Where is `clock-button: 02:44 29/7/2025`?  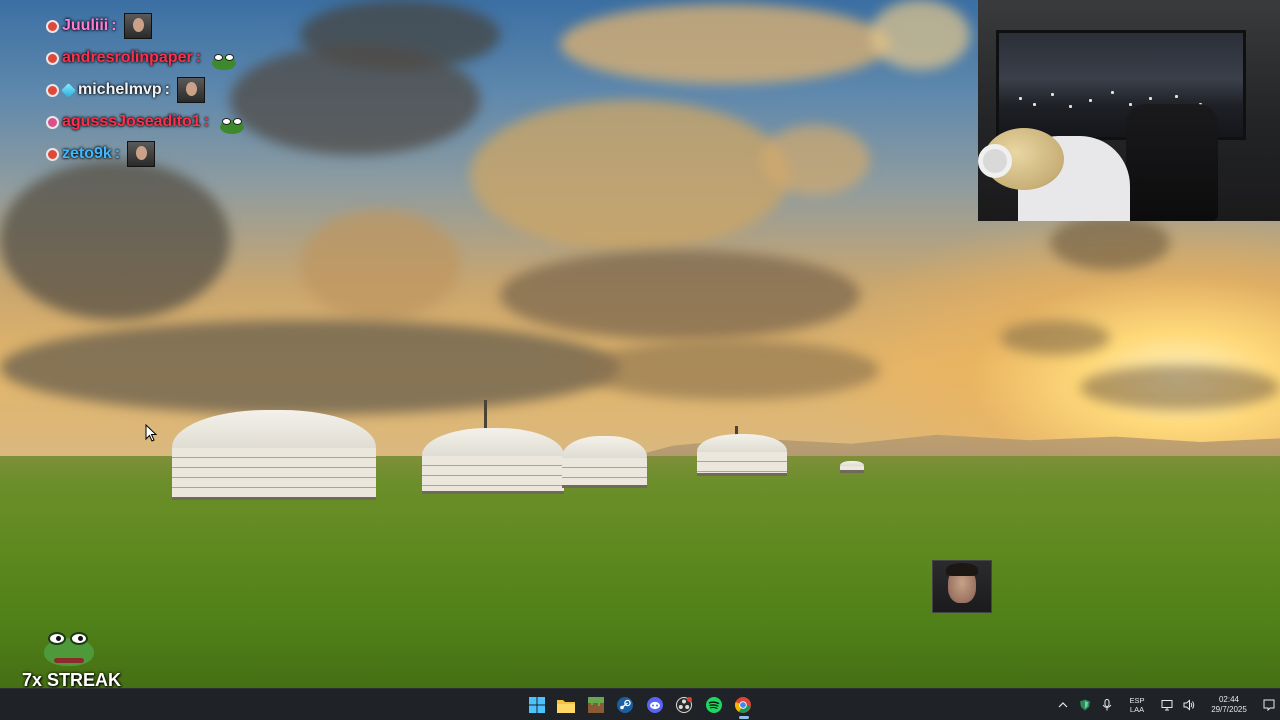
clock-button: 02:44 29/7/2025 is located at coordinates (1229, 705).